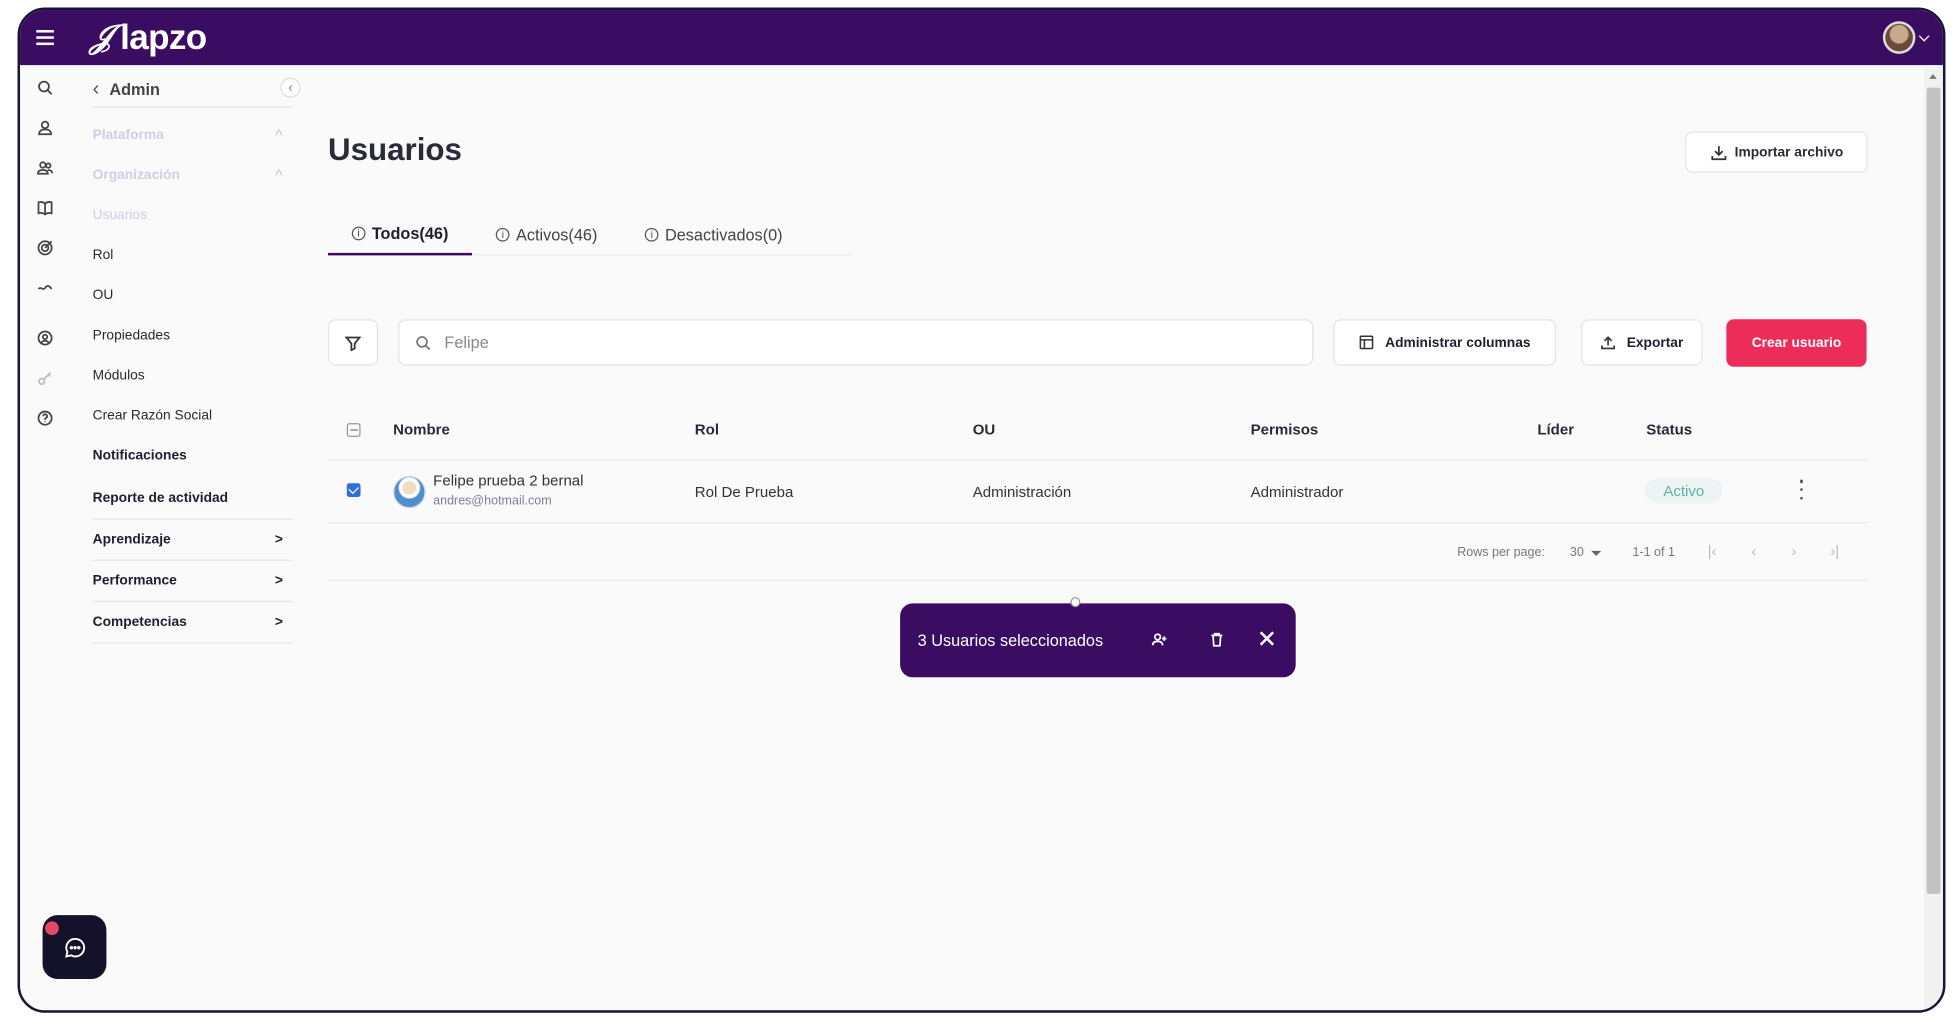  Describe the element at coordinates (290, 87) in the screenshot. I see `collapse-sidebar-button: ‹` at that location.